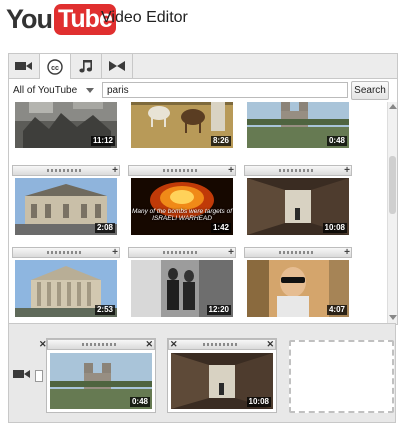 The width and height of the screenshot is (400, 425). I want to click on music-note-icon, so click(85, 66).